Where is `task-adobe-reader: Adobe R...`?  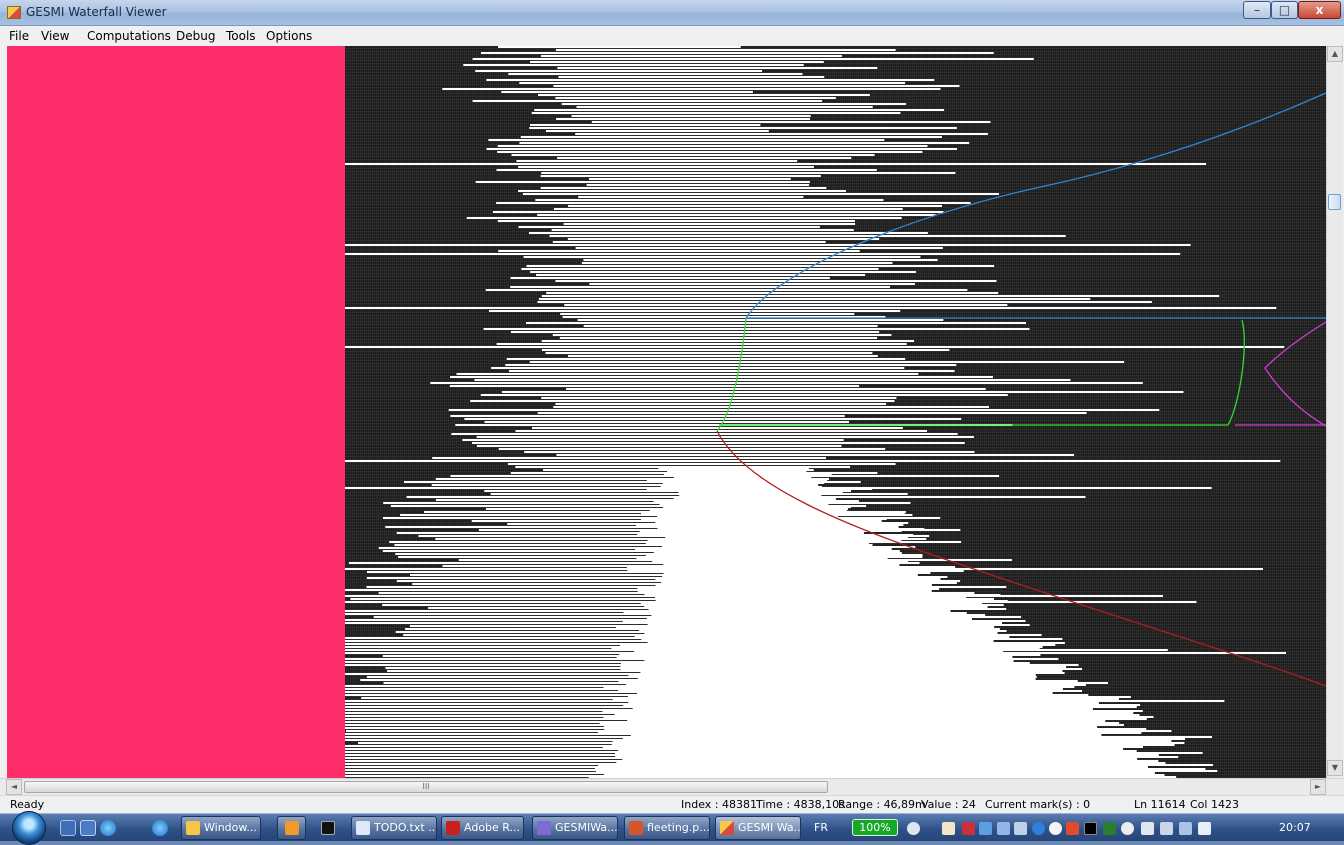
task-adobe-reader: Adobe R... is located at coordinates (482, 828).